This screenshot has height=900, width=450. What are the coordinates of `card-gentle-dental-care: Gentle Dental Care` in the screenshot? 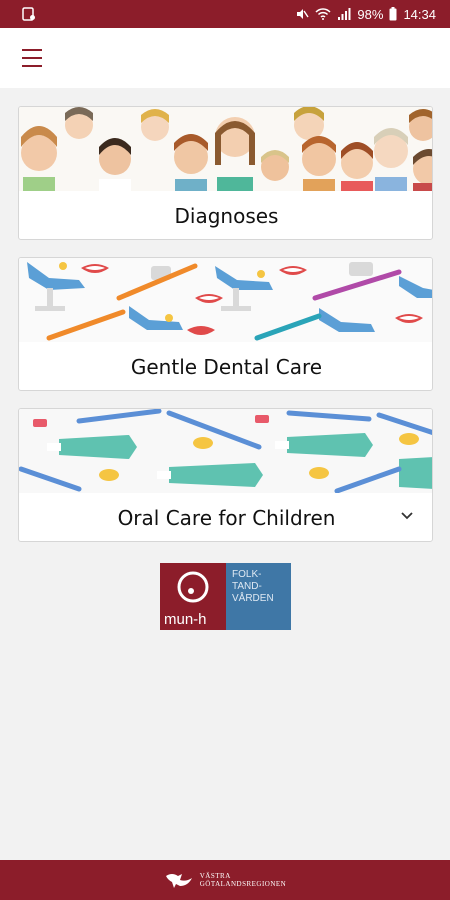 It's located at (225, 324).